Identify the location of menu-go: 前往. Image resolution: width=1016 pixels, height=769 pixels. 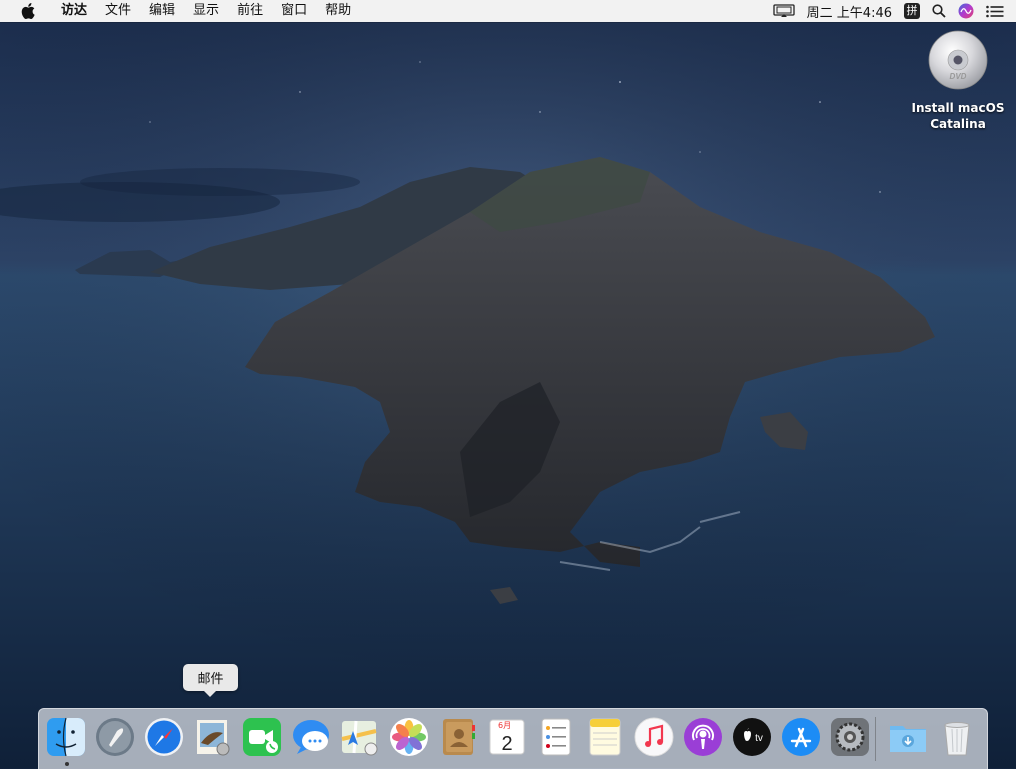
(250, 11).